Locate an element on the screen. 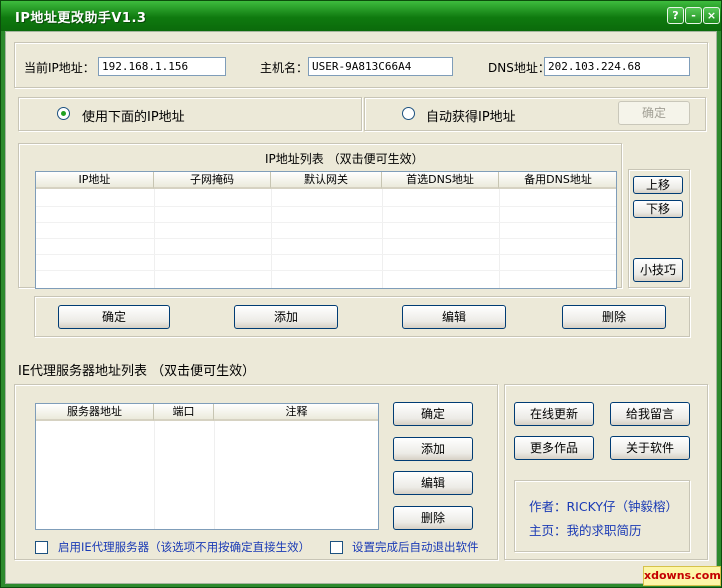  ip-add-button: 添加 is located at coordinates (286, 317).